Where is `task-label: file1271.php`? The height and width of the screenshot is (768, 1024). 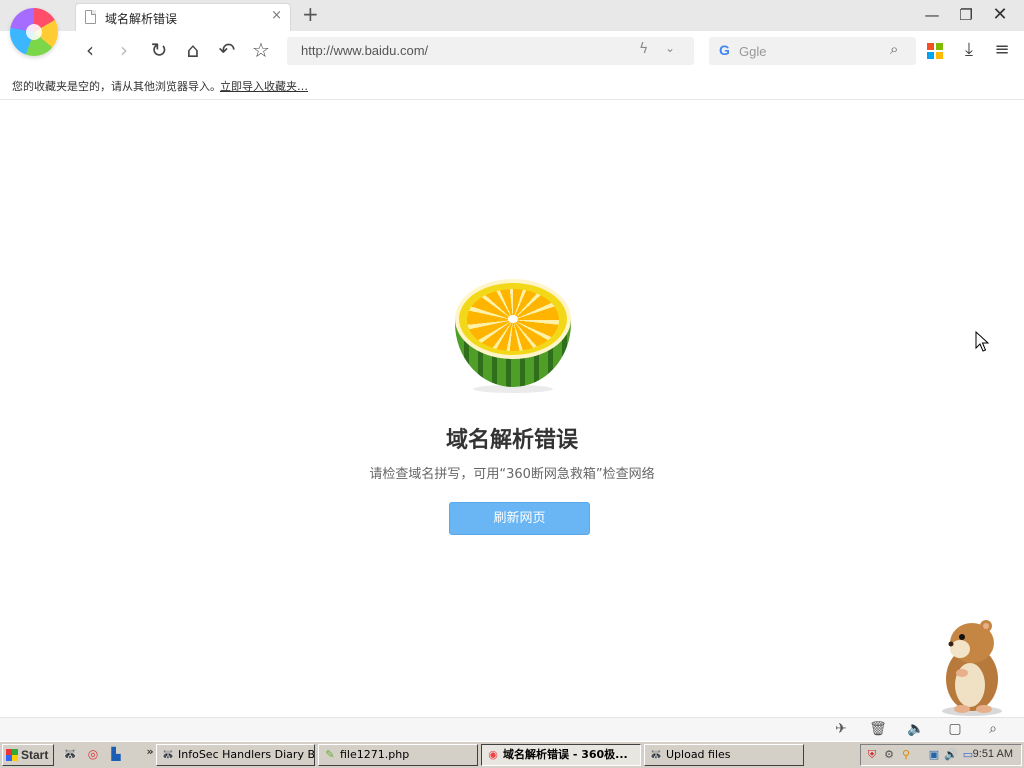 task-label: file1271.php is located at coordinates (375, 754).